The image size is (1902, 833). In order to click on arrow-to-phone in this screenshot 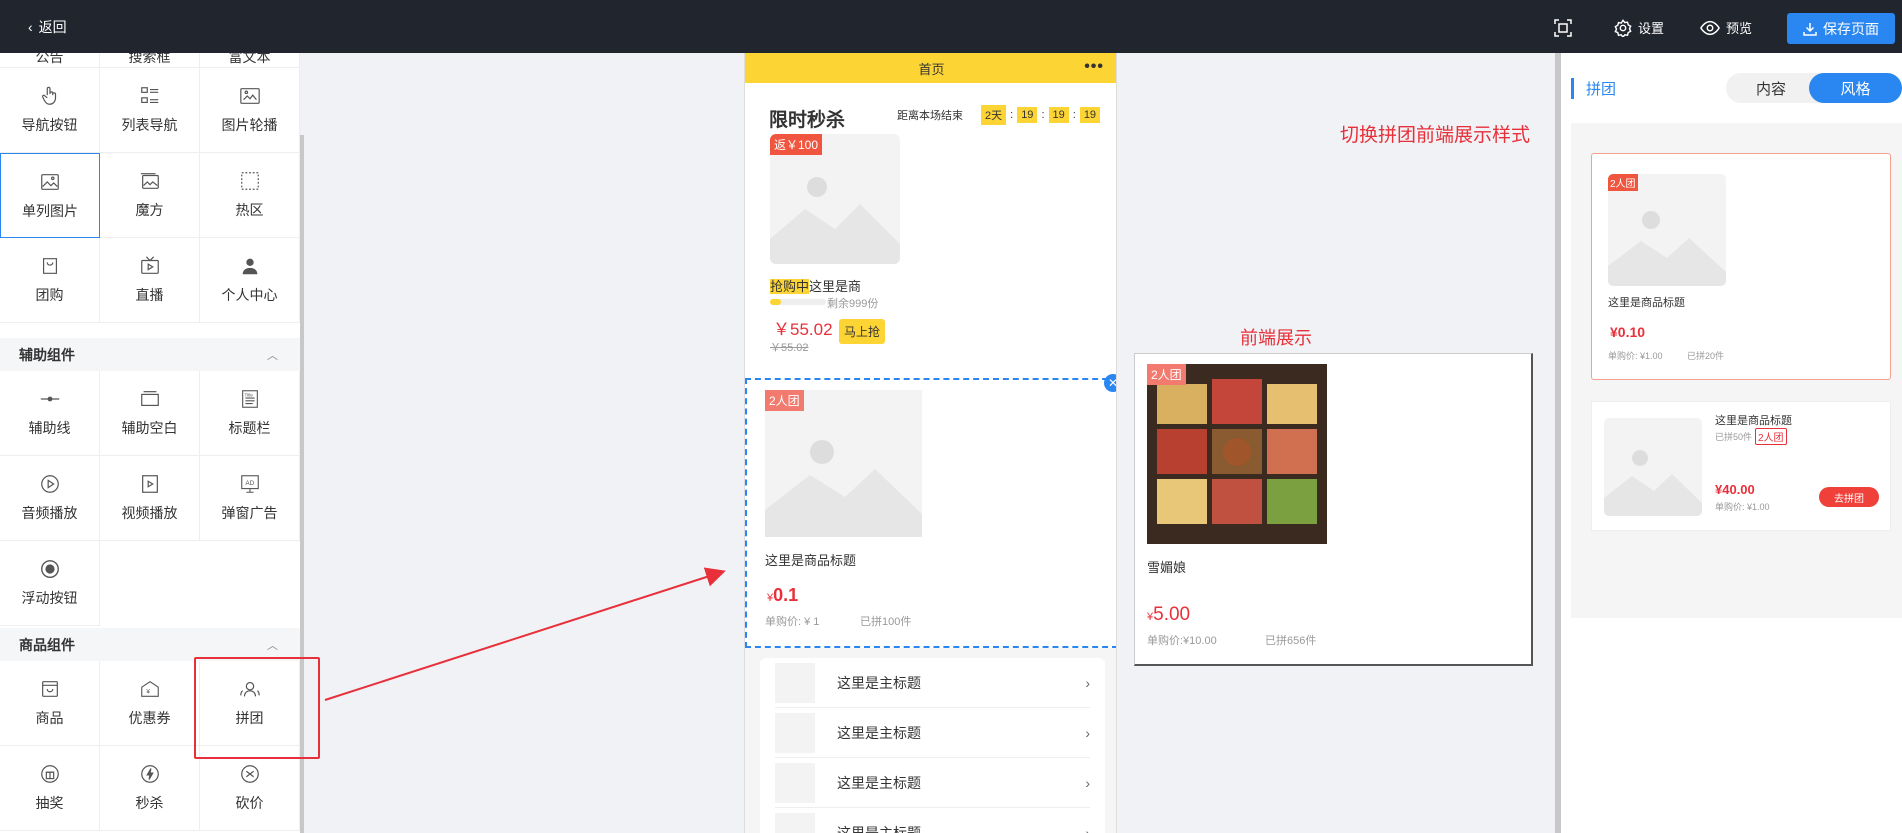, I will do `click(525, 634)`.